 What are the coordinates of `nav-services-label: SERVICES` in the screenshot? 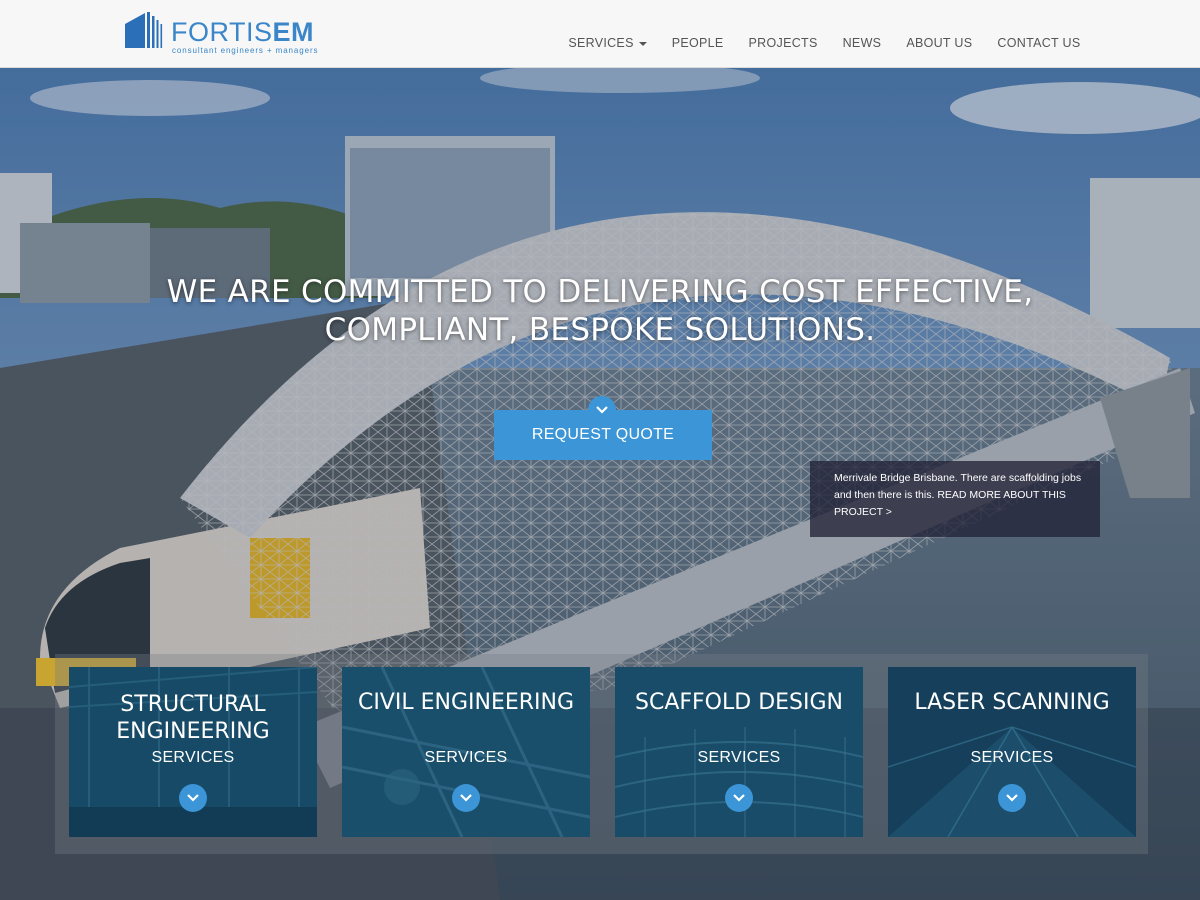 It's located at (601, 43).